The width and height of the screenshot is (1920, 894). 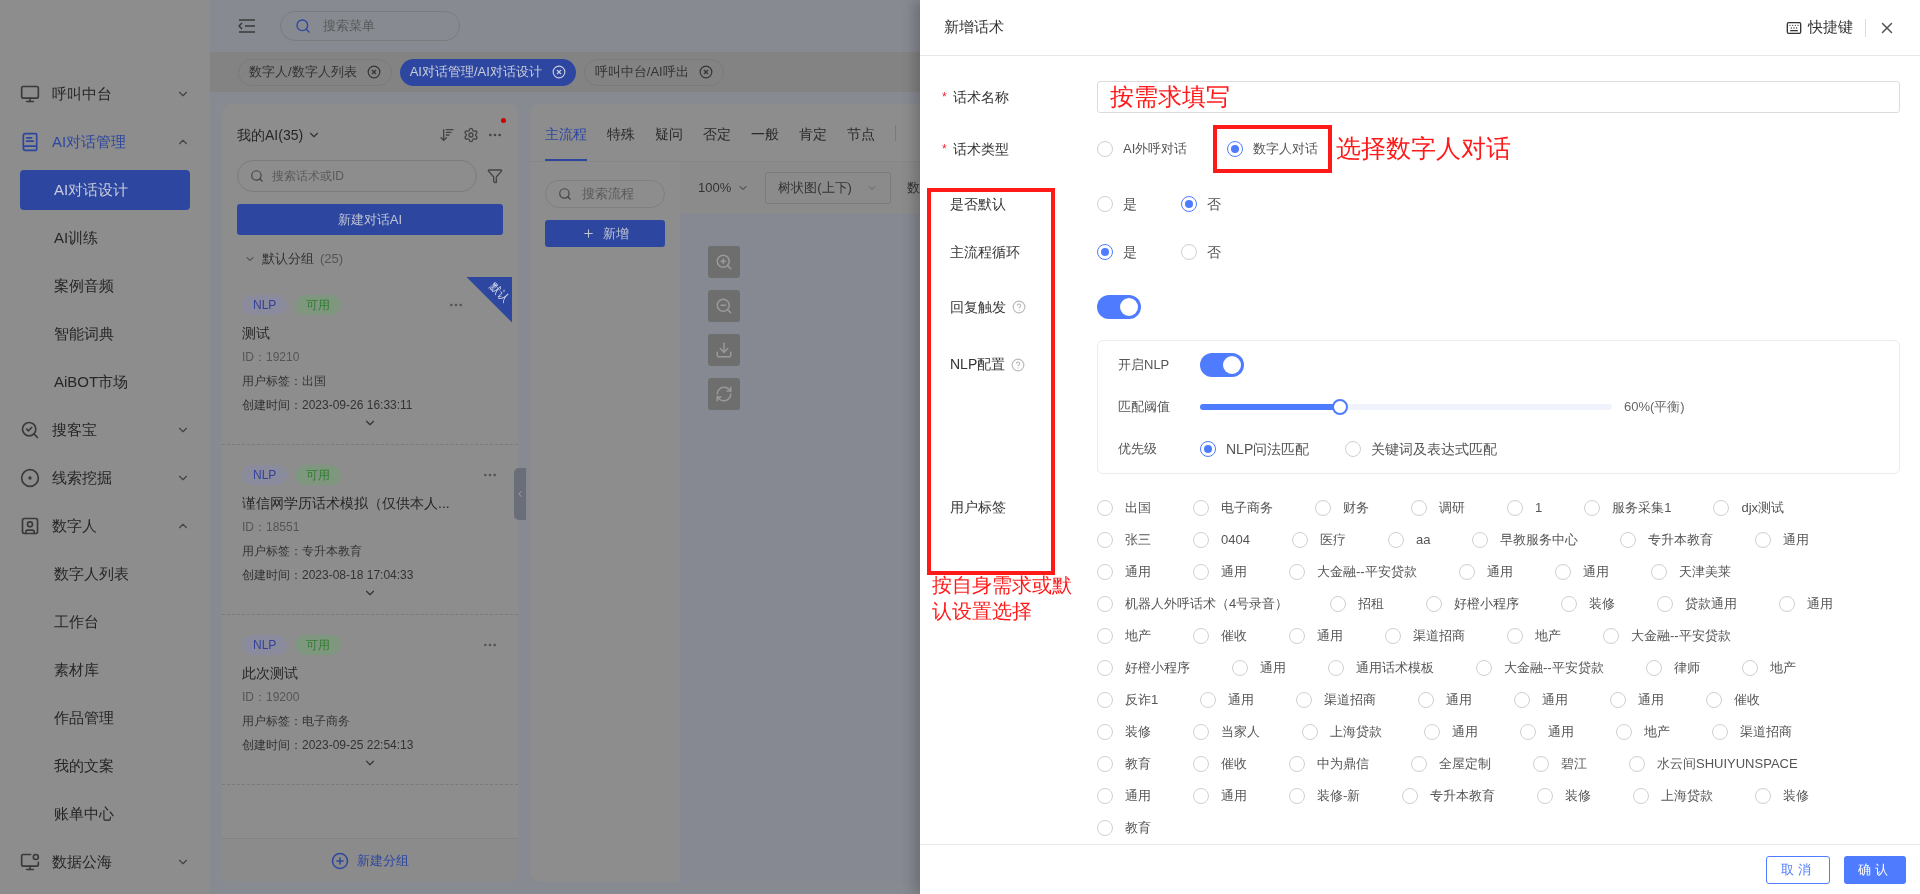 I want to click on sidebar-item: 作品管理, so click(x=105, y=718).